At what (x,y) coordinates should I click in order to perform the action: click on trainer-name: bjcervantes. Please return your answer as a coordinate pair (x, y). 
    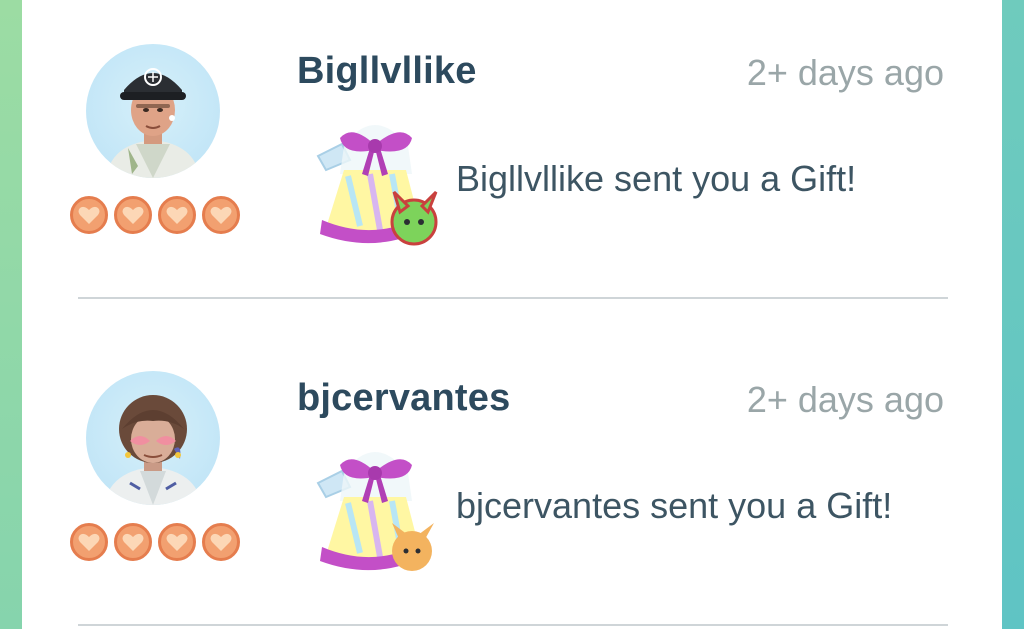
    Looking at the image, I should click on (404, 398).